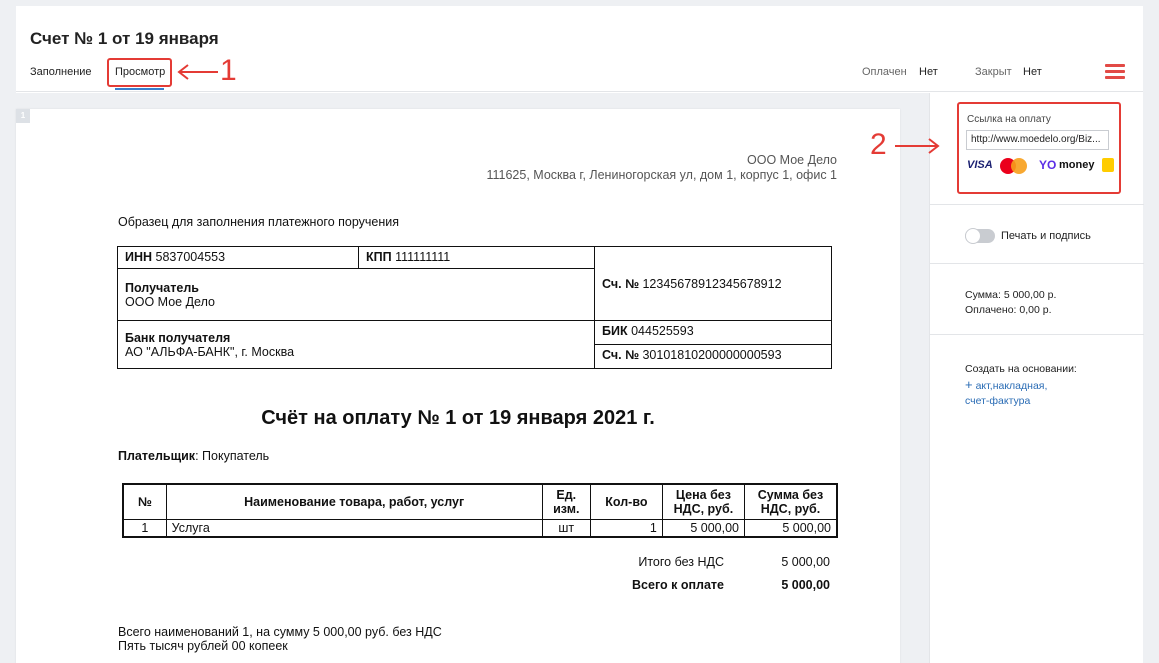 This screenshot has height=663, width=1159. Describe the element at coordinates (1048, 165) in the screenshot. I see `yoomoney-logo-icon: YO` at that location.